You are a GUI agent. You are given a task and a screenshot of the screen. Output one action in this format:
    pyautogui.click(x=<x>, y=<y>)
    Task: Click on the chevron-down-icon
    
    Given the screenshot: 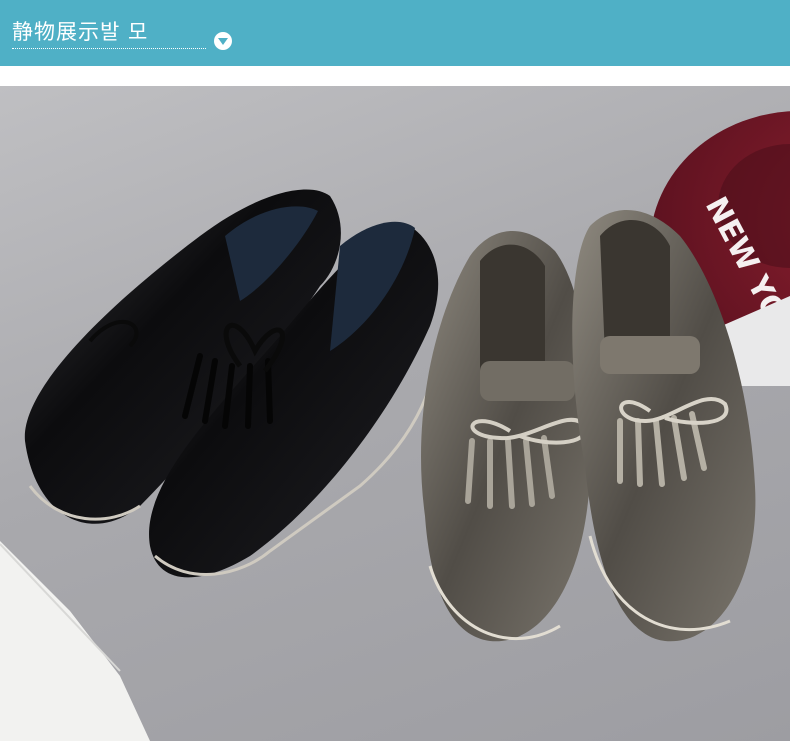 What is the action you would take?
    pyautogui.click(x=223, y=41)
    